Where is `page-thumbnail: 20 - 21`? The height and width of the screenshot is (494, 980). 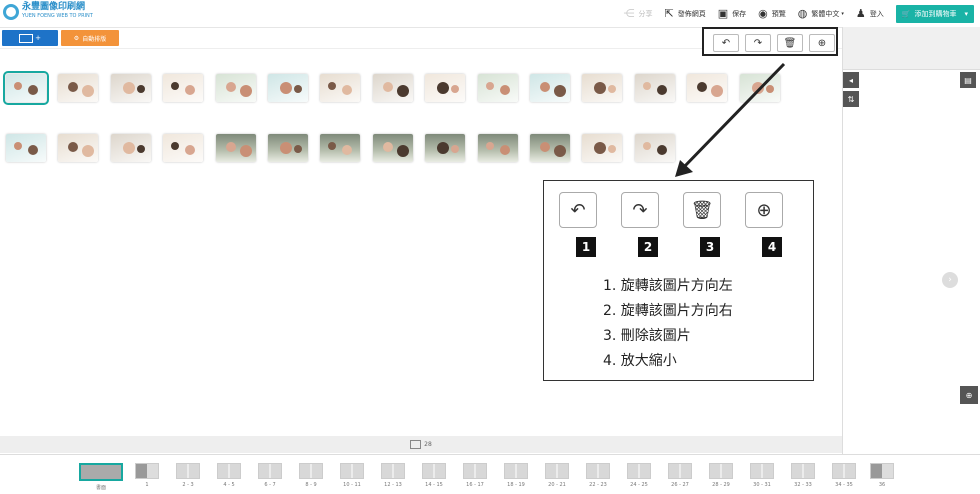
page-thumbnail: 20 - 21 is located at coordinates (557, 475).